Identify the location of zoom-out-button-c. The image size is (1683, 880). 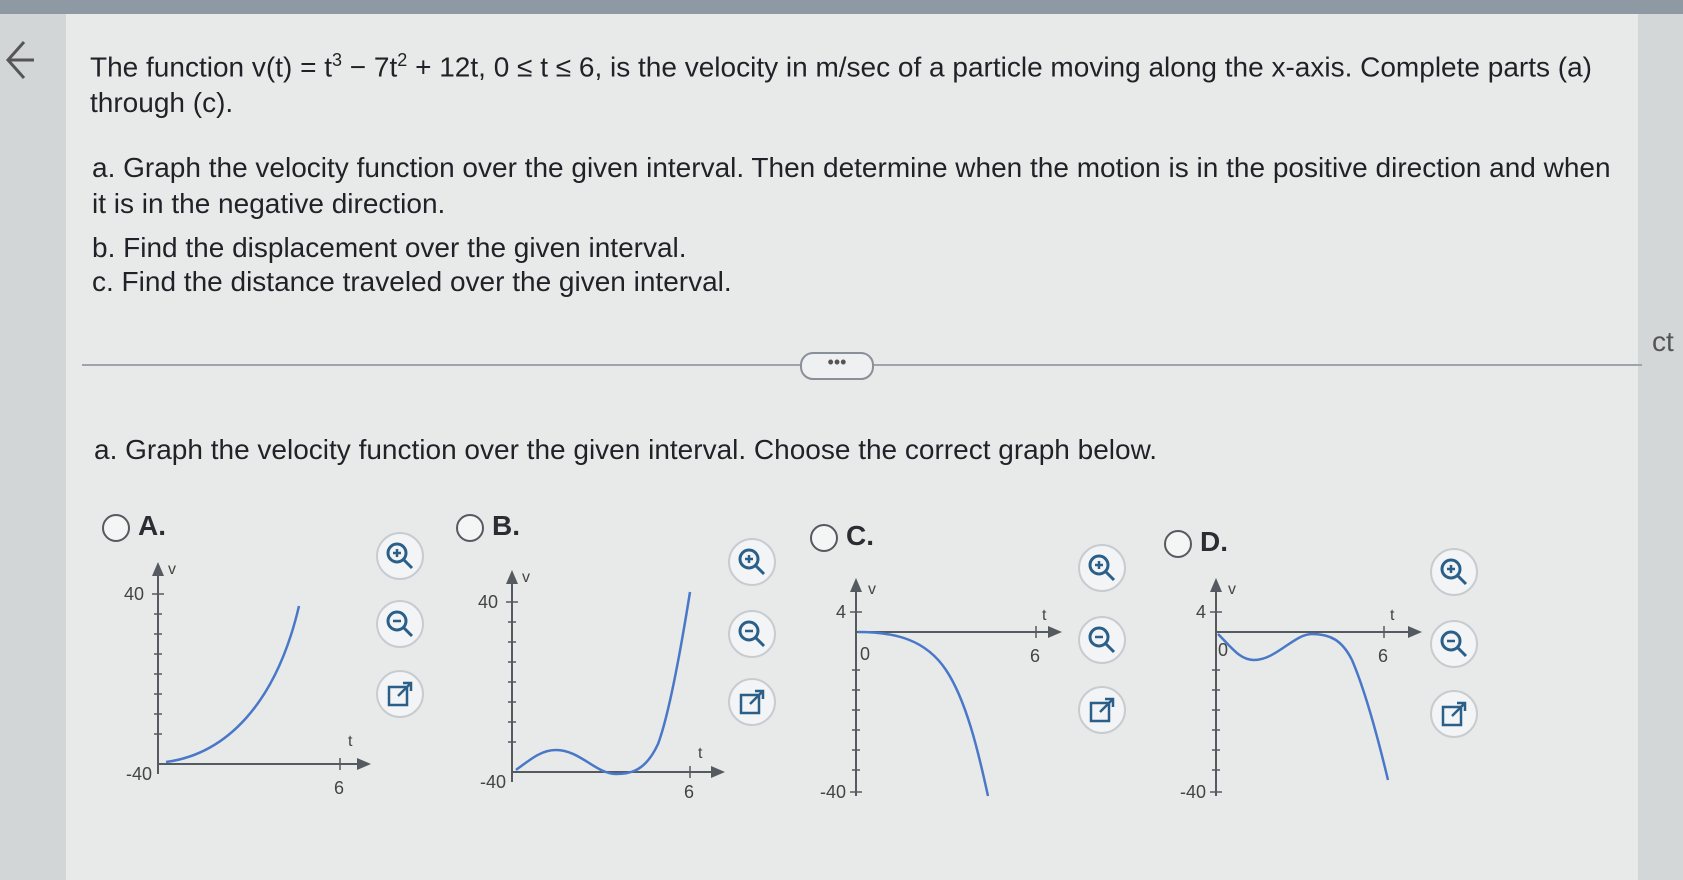
(1102, 640).